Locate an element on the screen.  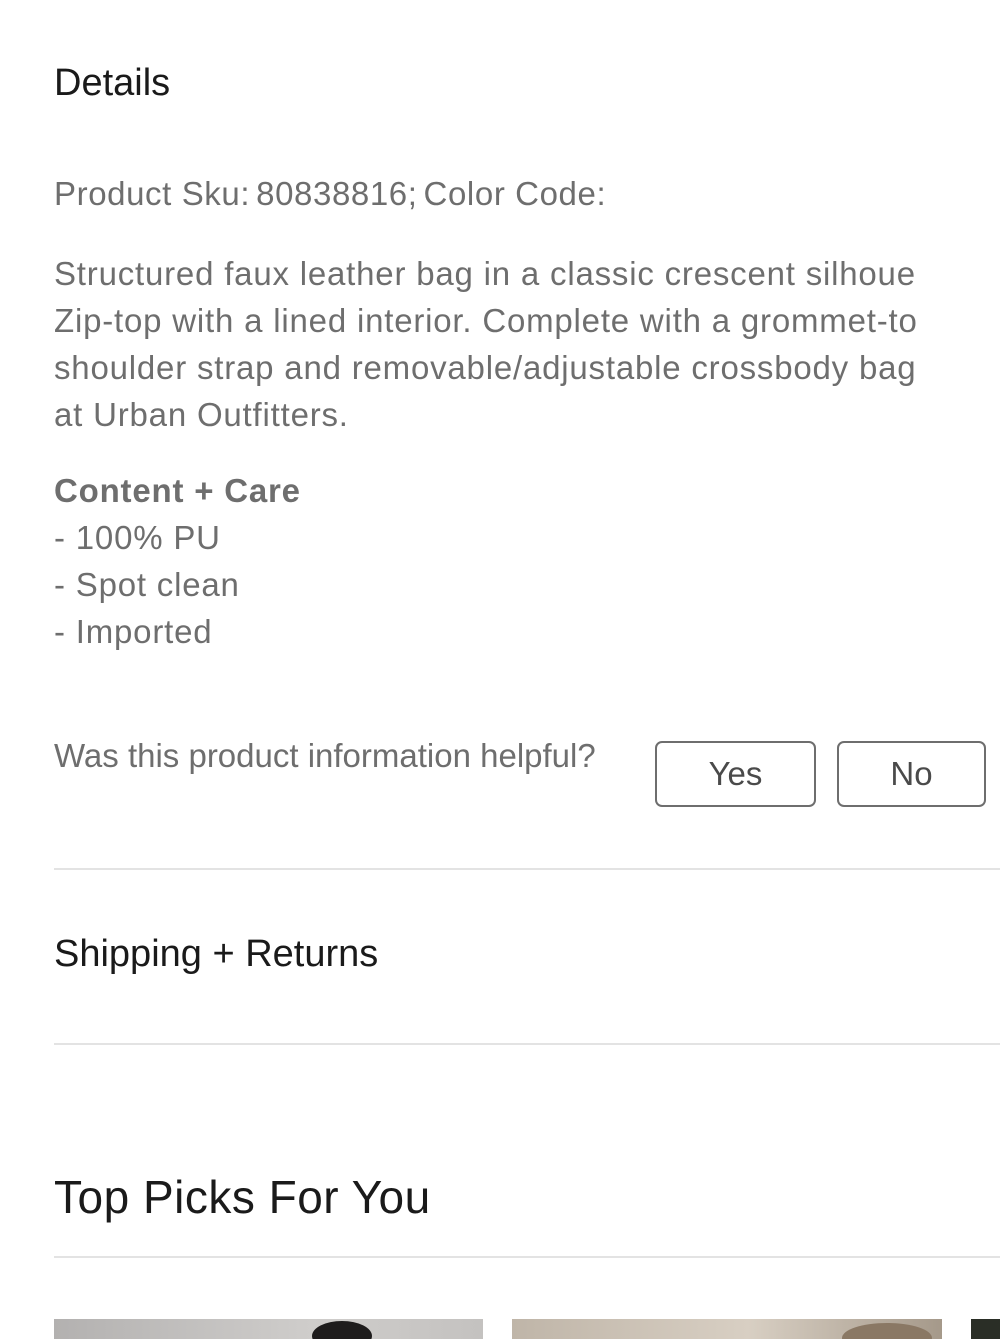
shipping-returns-heading: Shipping + Returns is located at coordinates (216, 954).